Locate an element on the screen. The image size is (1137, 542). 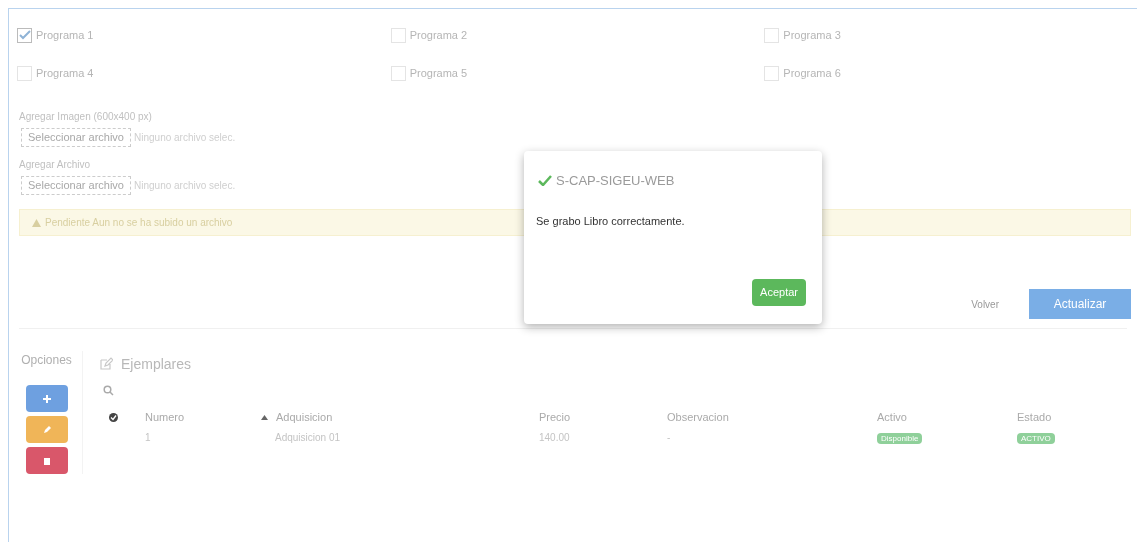
checkbox-label: Programa 4 is located at coordinates (65, 73).